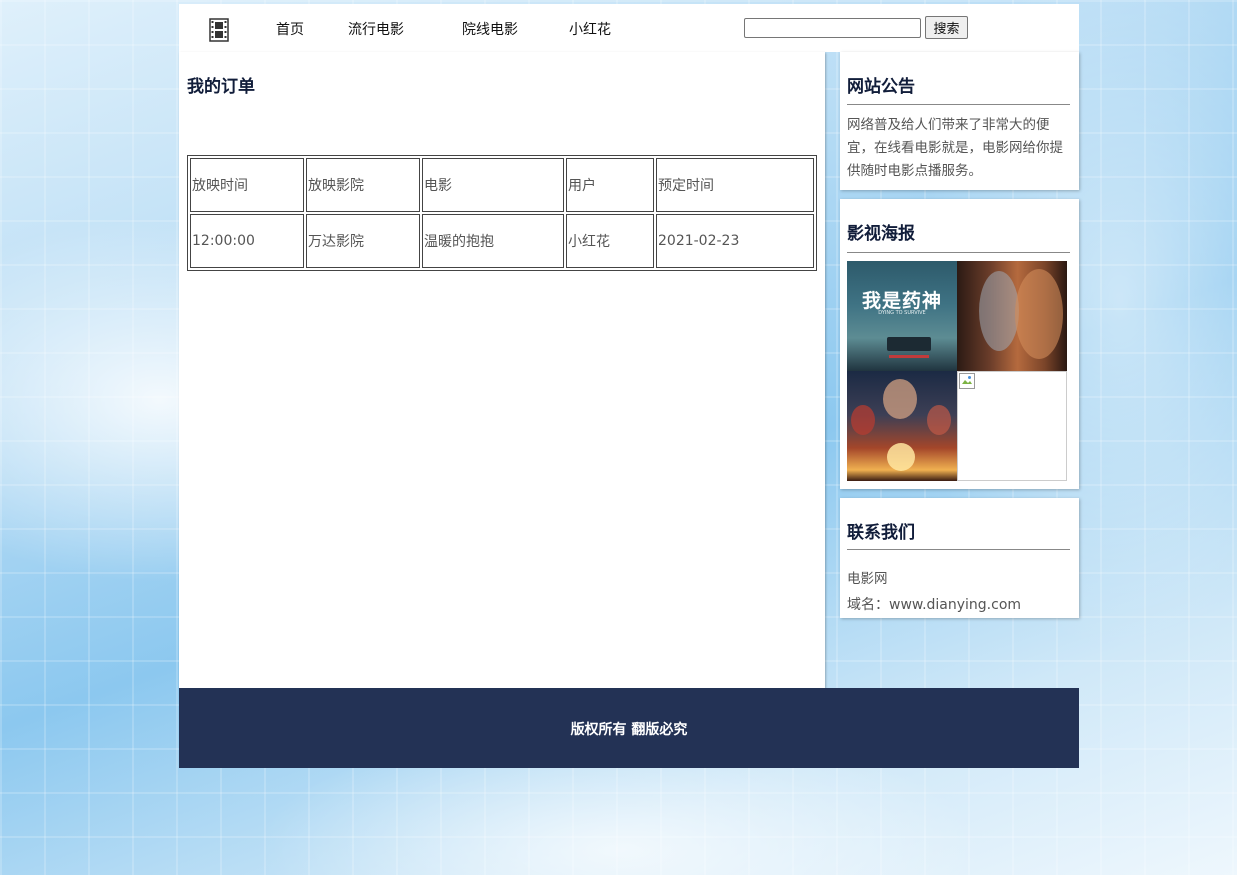  What do you see at coordinates (967, 381) in the screenshot?
I see `broken-image-icon` at bounding box center [967, 381].